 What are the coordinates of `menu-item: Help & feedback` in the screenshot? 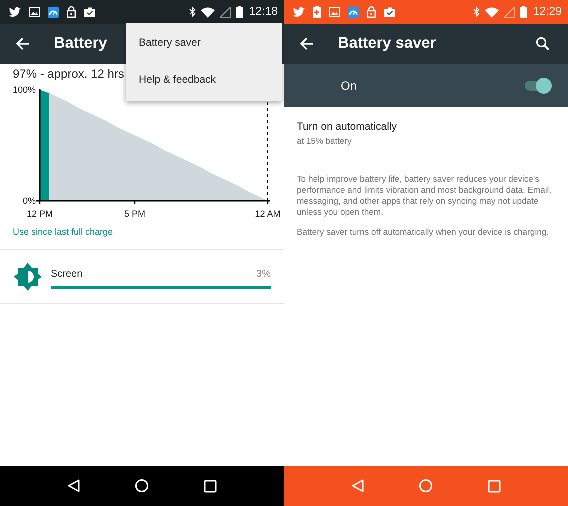 It's located at (204, 80).